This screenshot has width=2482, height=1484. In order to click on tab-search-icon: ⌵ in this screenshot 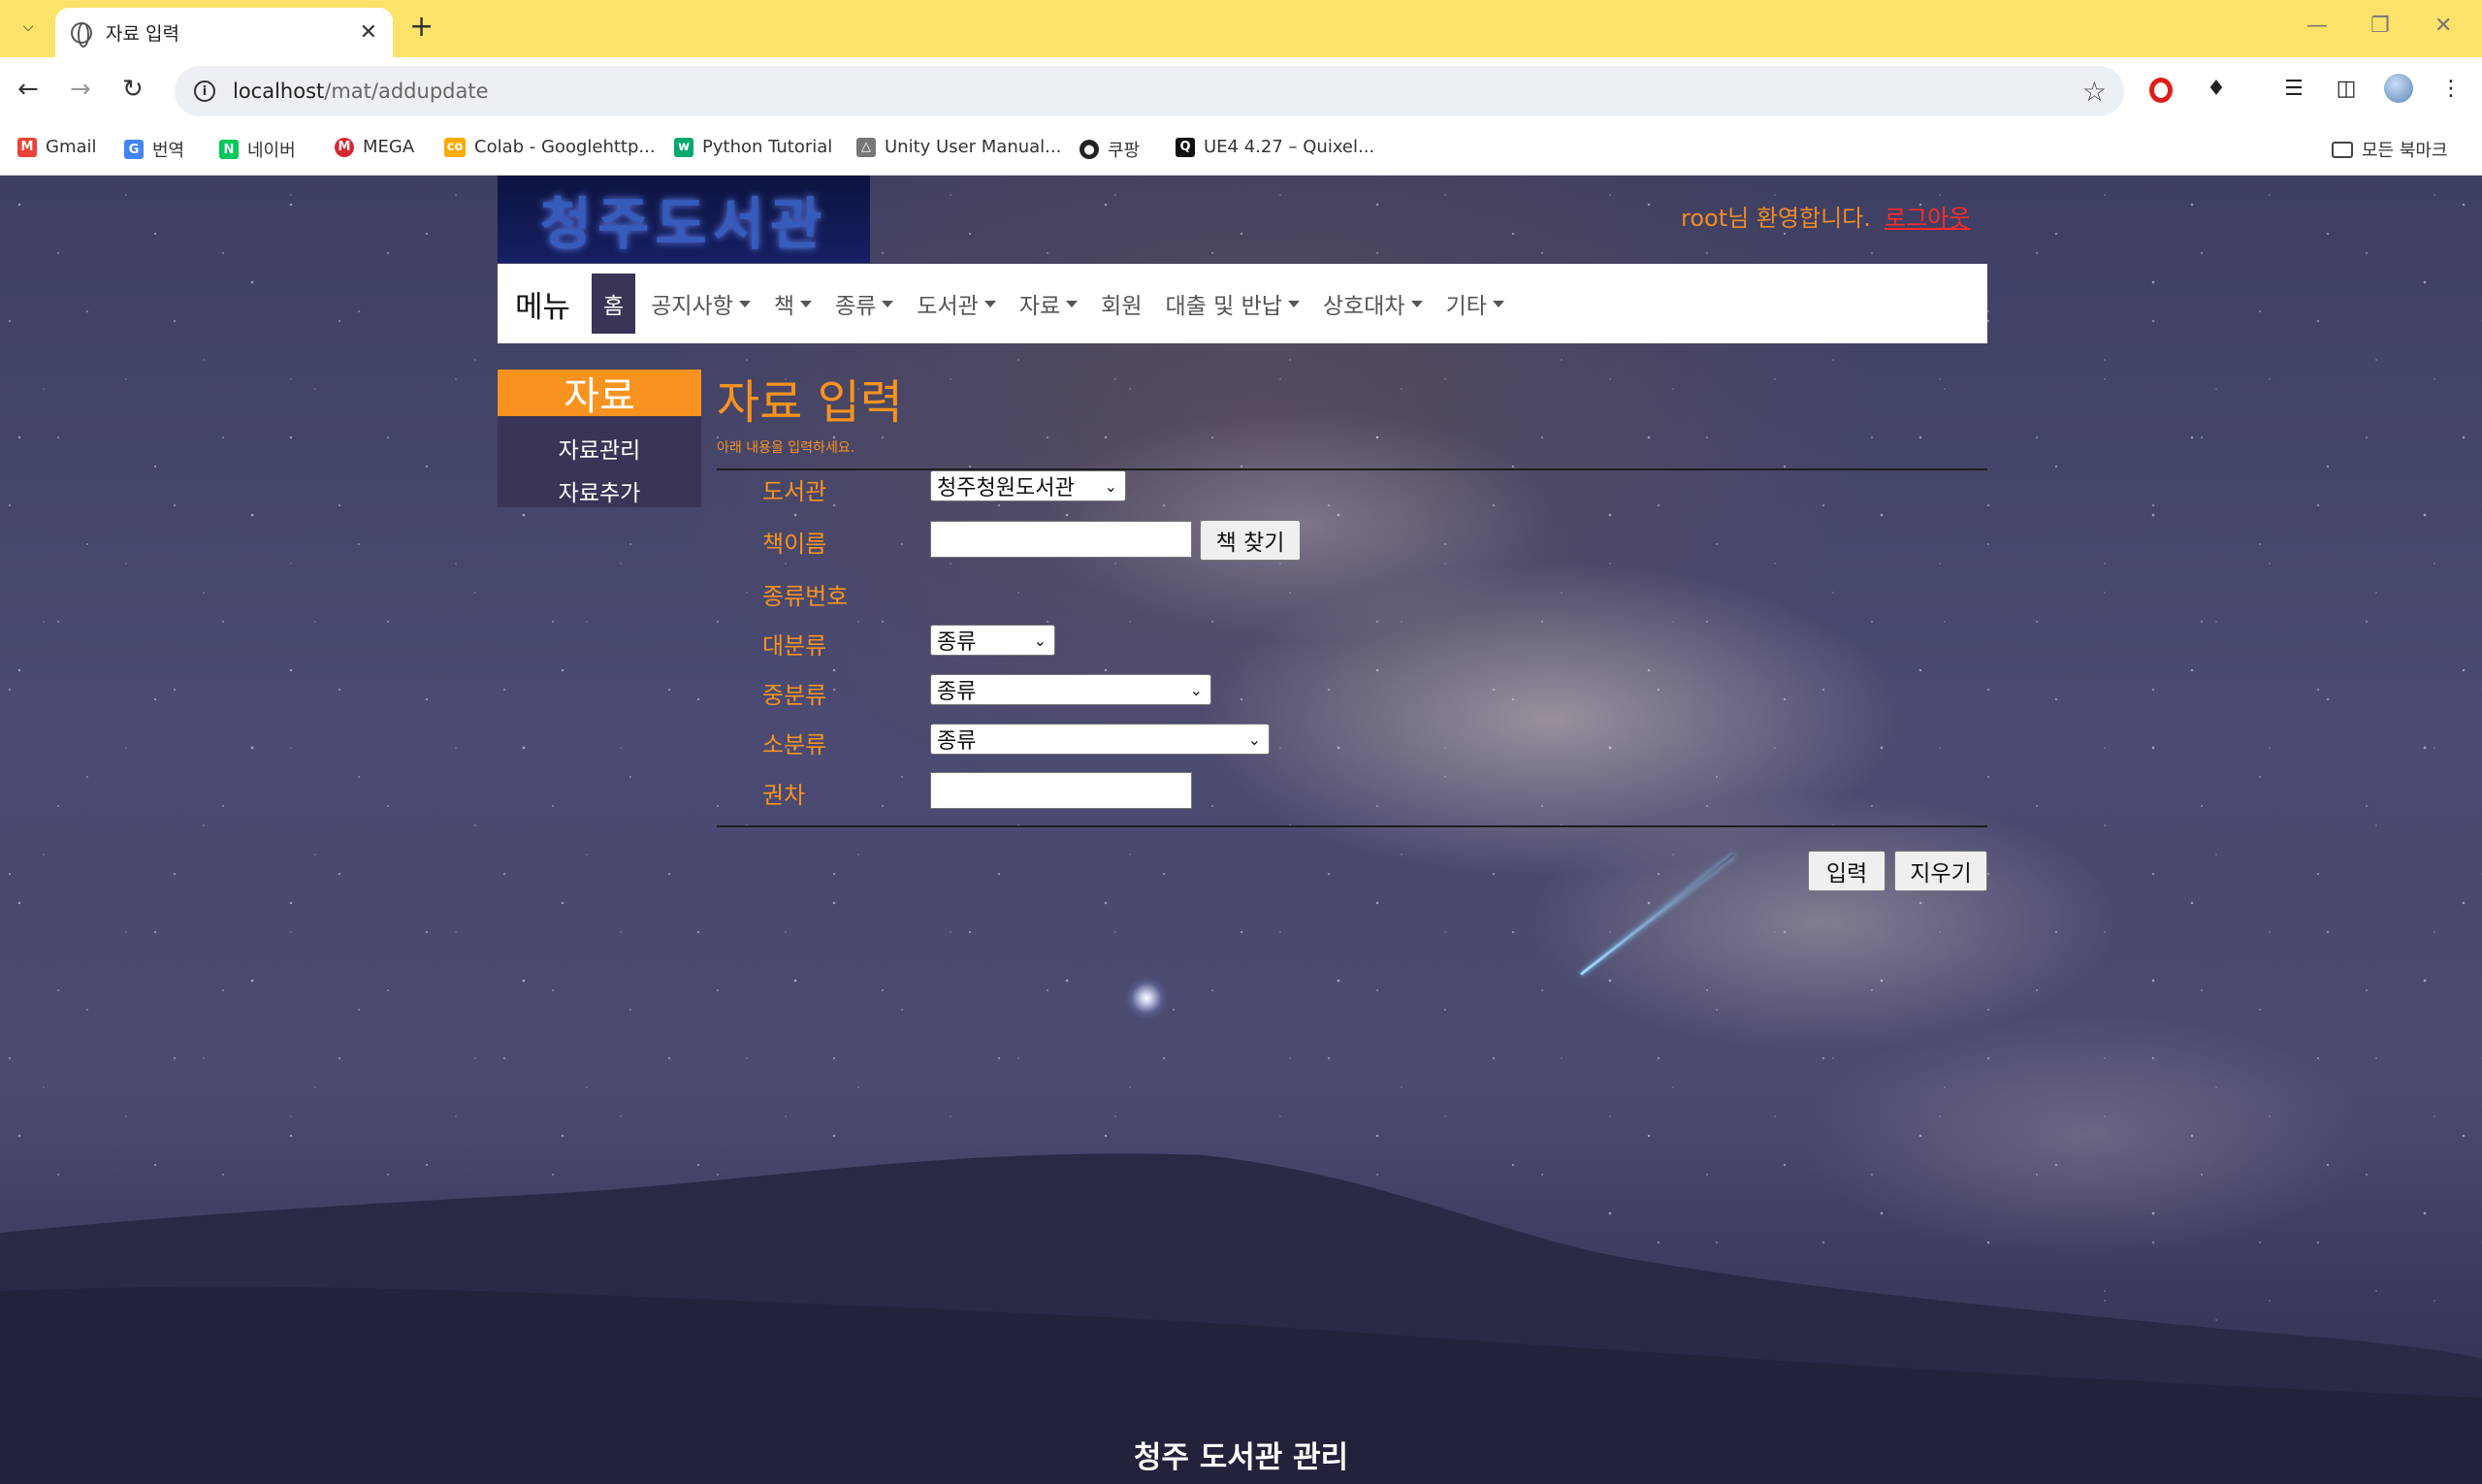, I will do `click(28, 28)`.